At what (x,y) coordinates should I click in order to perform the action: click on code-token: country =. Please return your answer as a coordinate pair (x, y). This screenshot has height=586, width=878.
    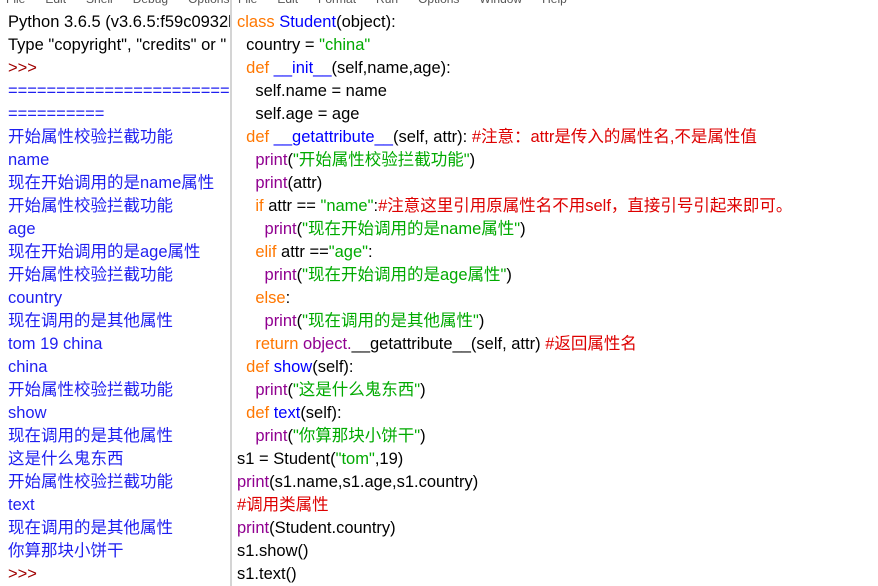
    Looking at the image, I should click on (278, 45).